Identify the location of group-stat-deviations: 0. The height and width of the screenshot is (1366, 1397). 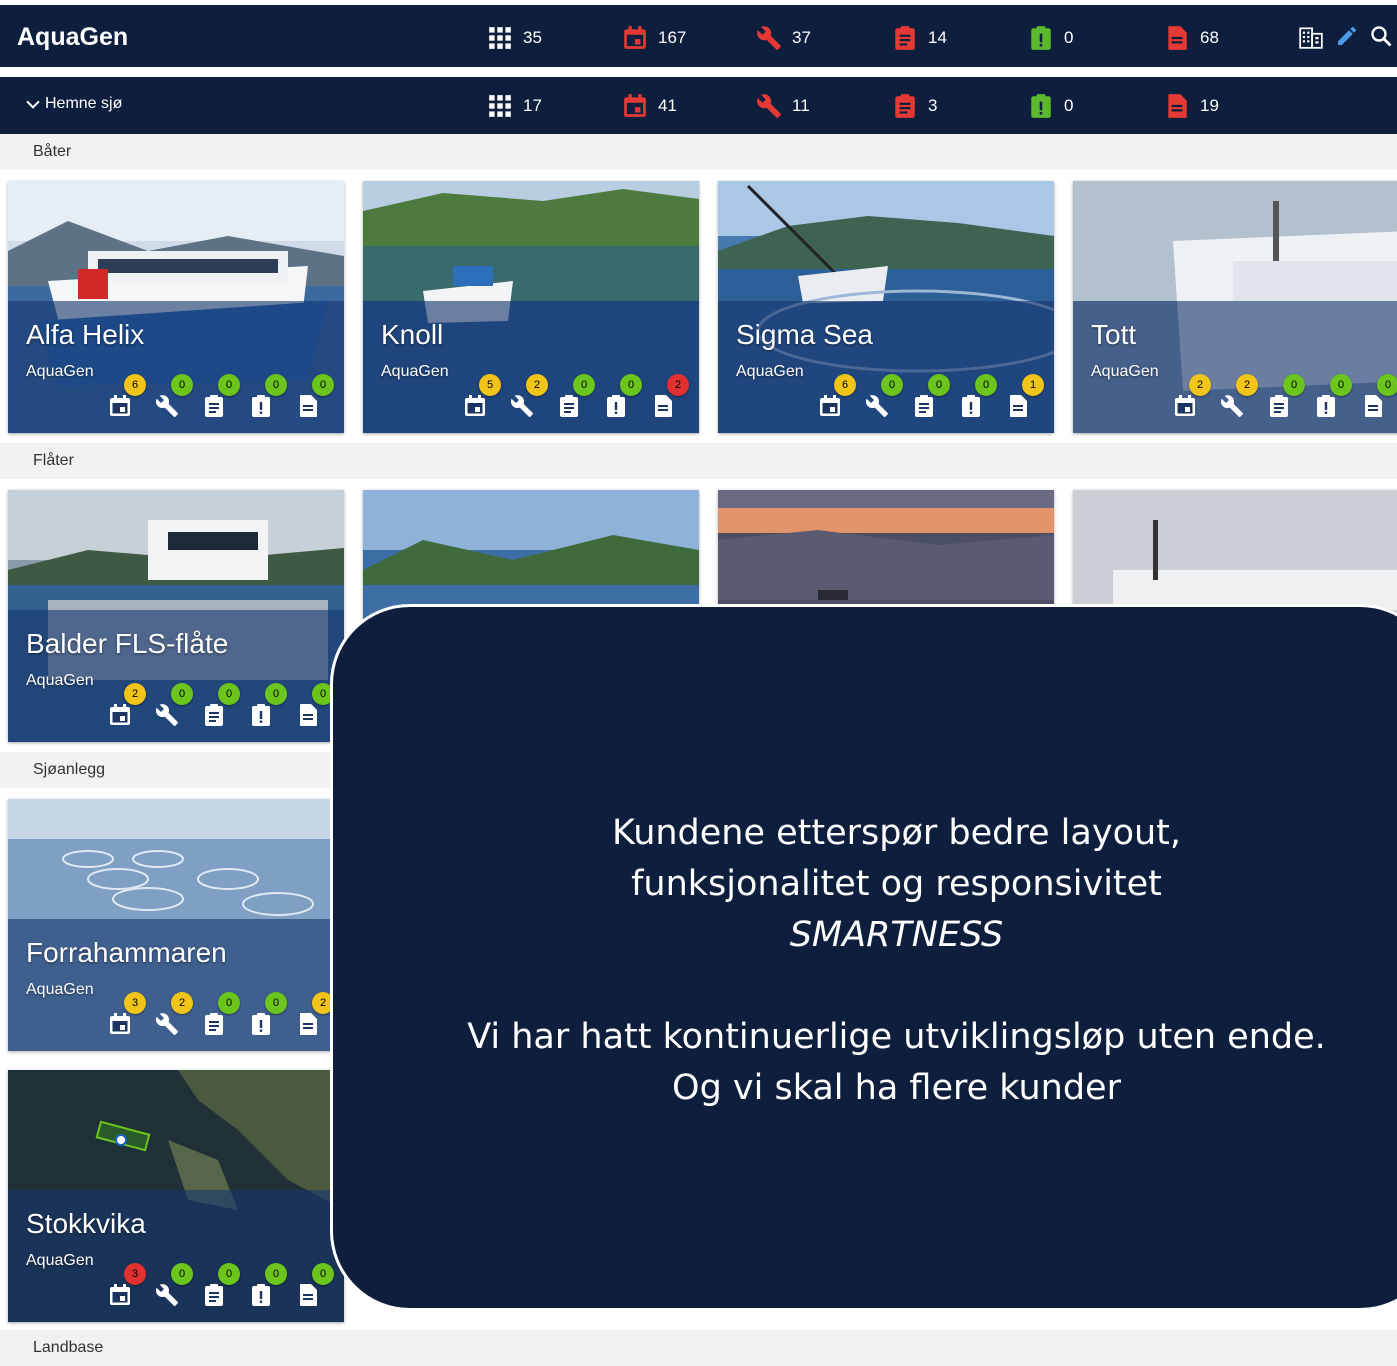
(1050, 106).